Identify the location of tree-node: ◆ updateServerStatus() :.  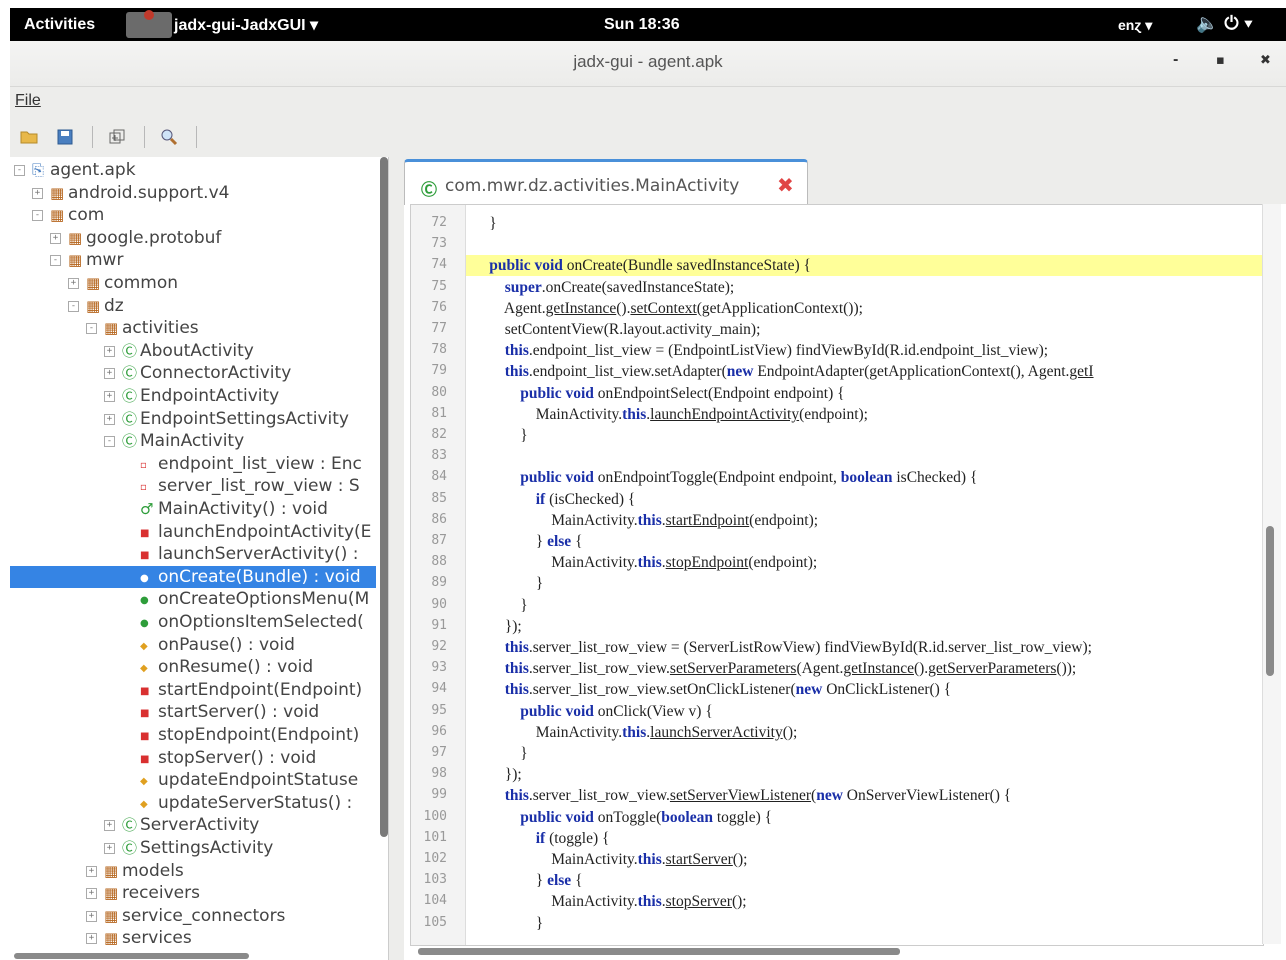
(193, 803).